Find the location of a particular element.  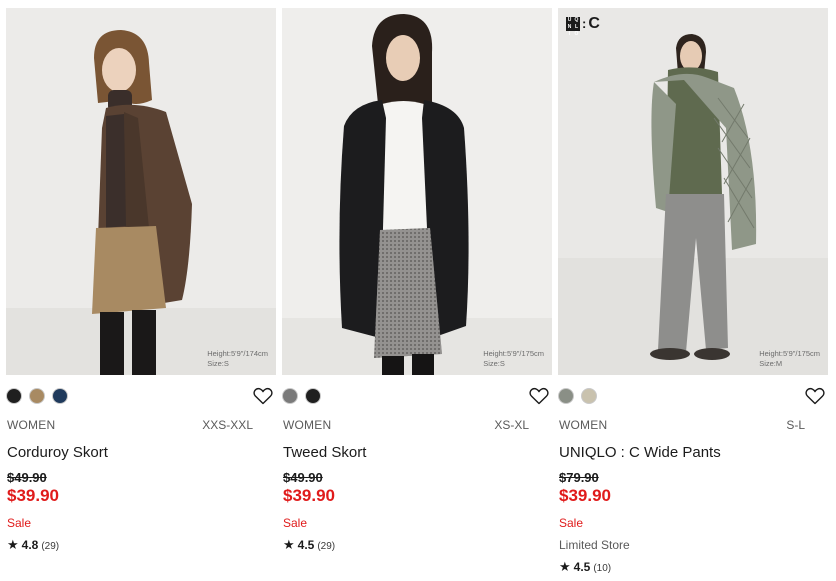

product-rating: ★ 4.8 (29) is located at coordinates (33, 545).